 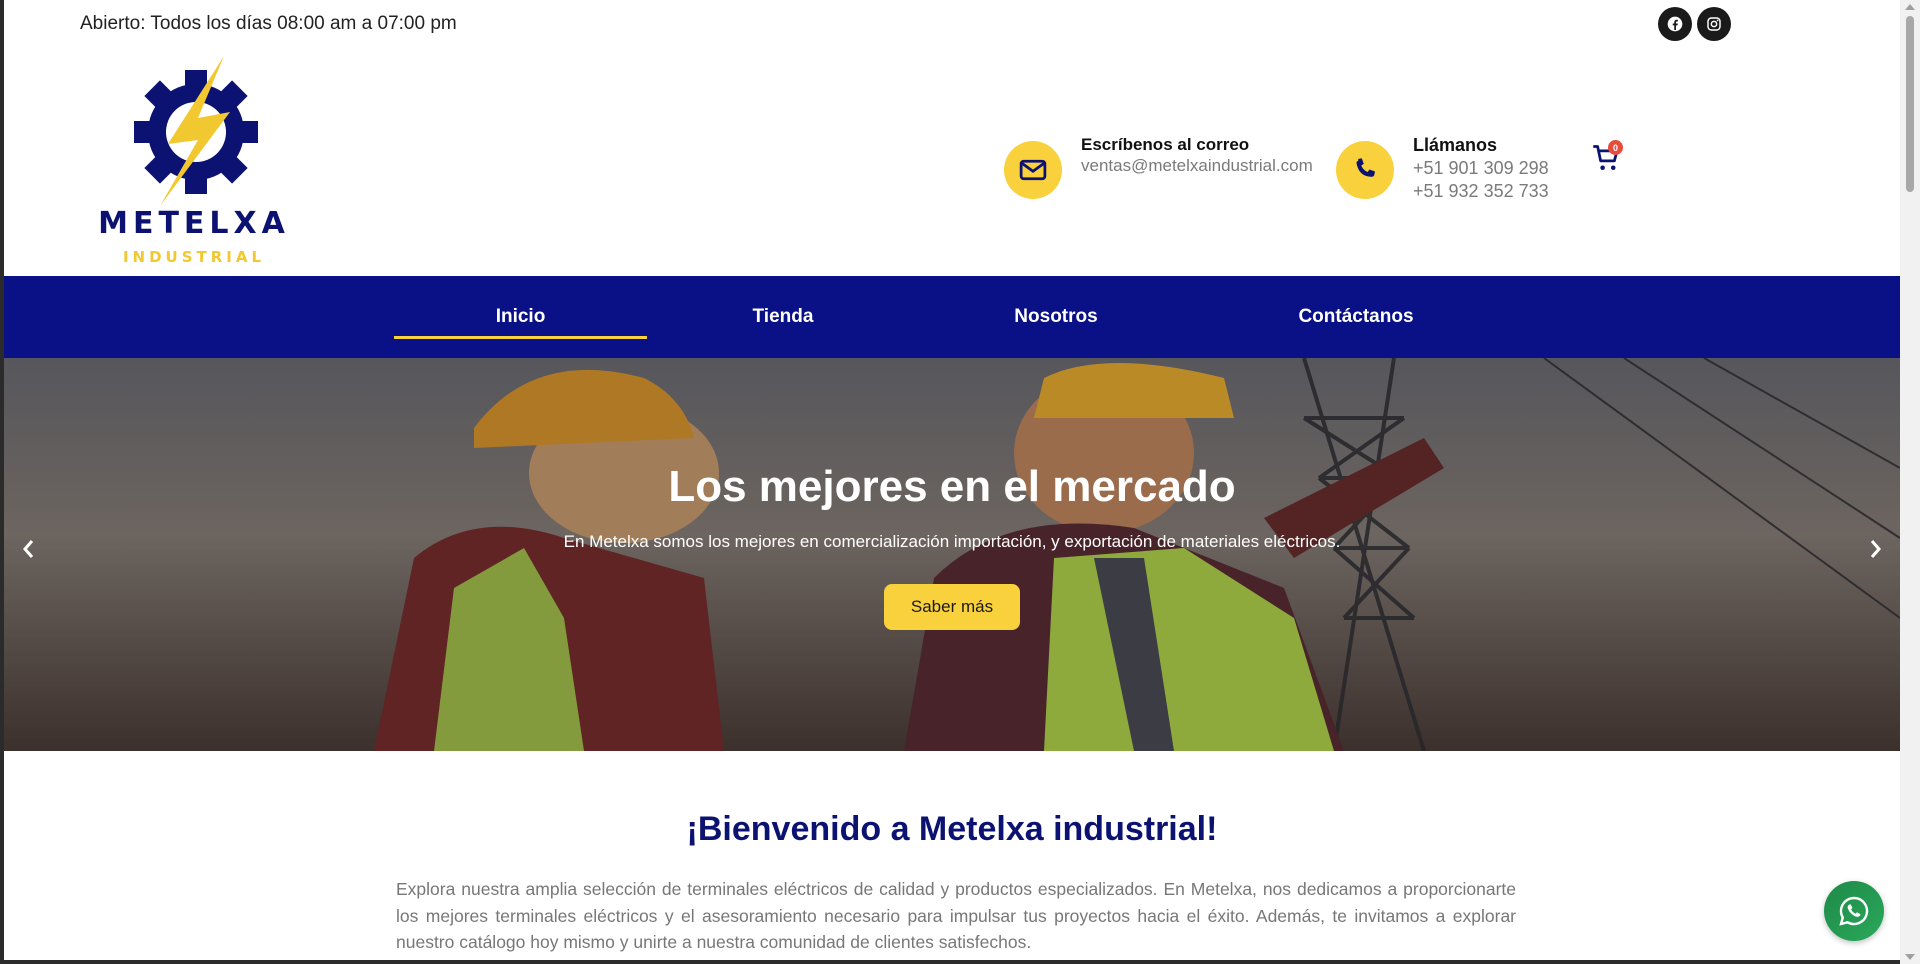 What do you see at coordinates (1910, 482) in the screenshot?
I see `page-scrollbar` at bounding box center [1910, 482].